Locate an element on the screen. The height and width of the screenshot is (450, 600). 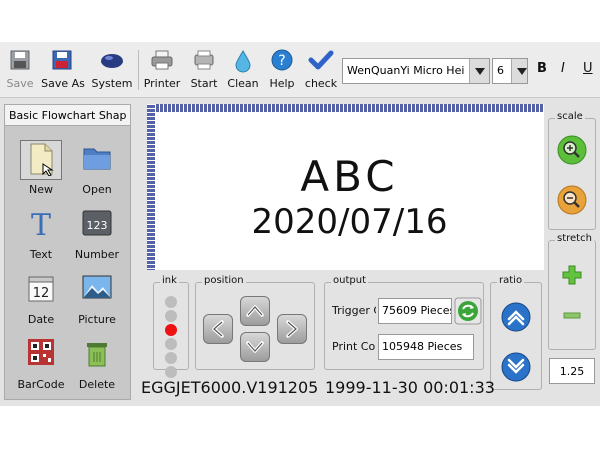
ratio-up-button is located at coordinates (516, 317).